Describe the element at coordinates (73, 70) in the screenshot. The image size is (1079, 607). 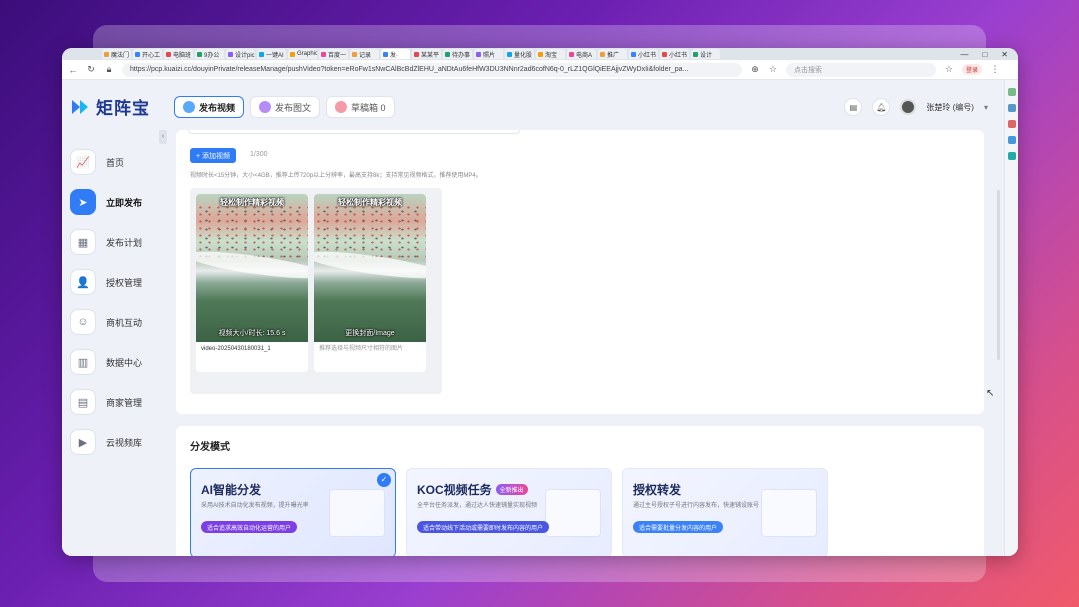
I see `back-icon: ←` at that location.